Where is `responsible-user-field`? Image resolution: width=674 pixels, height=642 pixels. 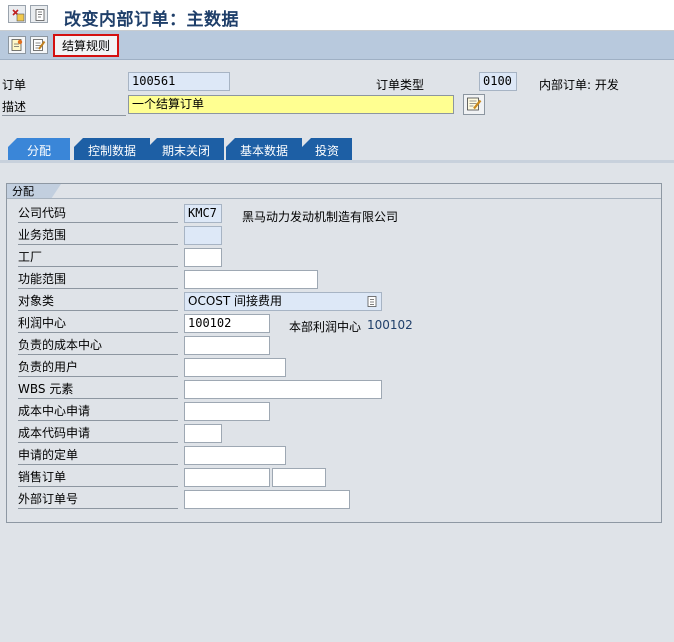
responsible-user-field is located at coordinates (235, 367).